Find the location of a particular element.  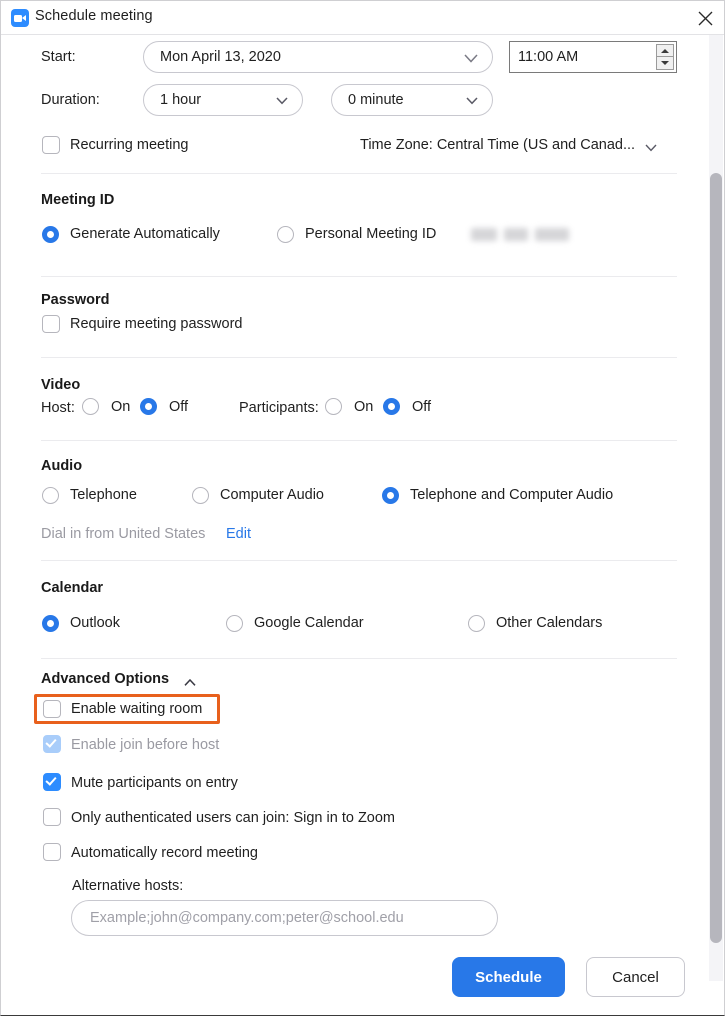

mute-participants-on-entry-label: Mute participants on entry is located at coordinates (154, 783).